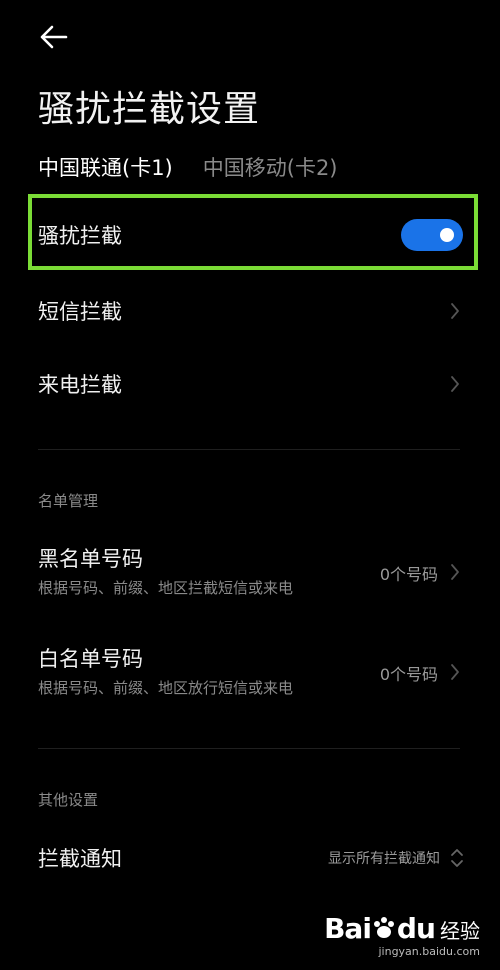 The image size is (500, 970). I want to click on chevron-up-down-icon, so click(457, 858).